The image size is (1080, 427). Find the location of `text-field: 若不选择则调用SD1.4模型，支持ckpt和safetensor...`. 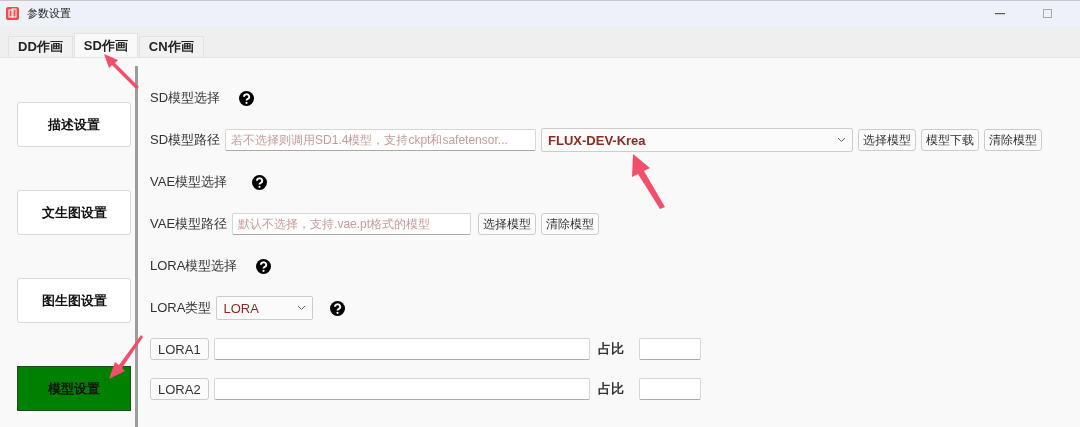

text-field: 若不选择则调用SD1.4模型，支持ckpt和safetensor... is located at coordinates (381, 140).